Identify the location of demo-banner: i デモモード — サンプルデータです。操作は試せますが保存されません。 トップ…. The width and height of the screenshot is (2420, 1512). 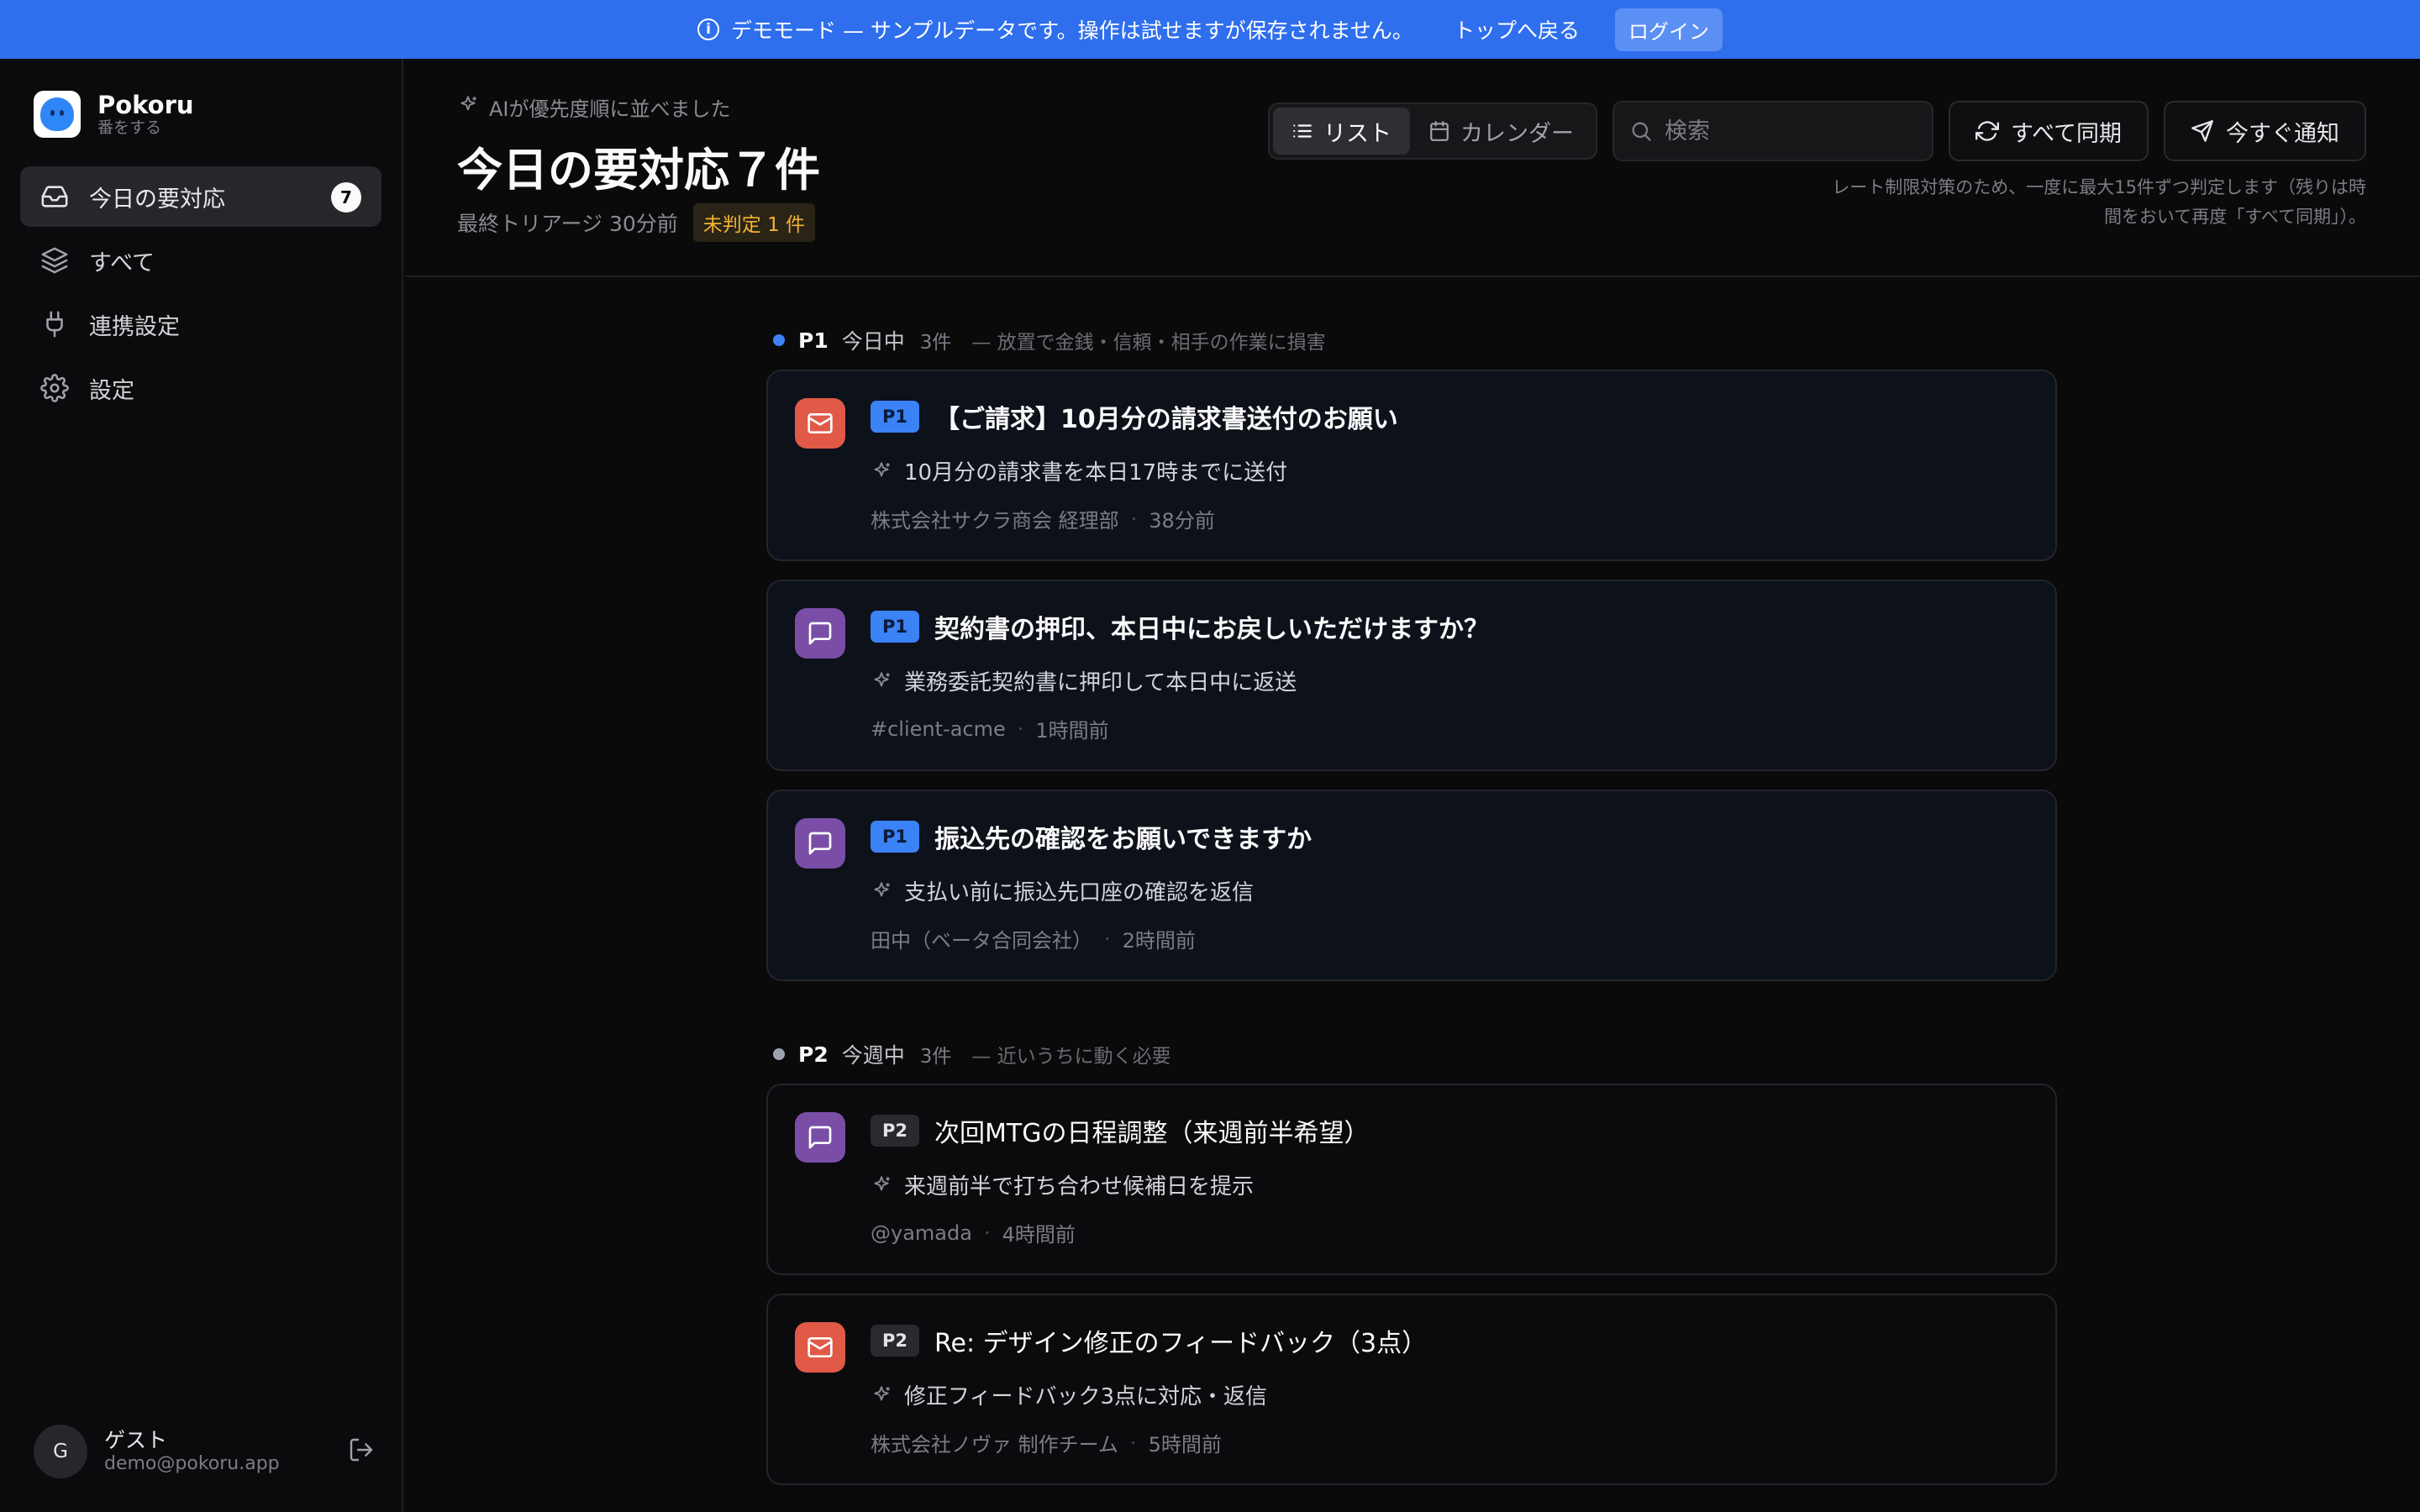
(1210, 29).